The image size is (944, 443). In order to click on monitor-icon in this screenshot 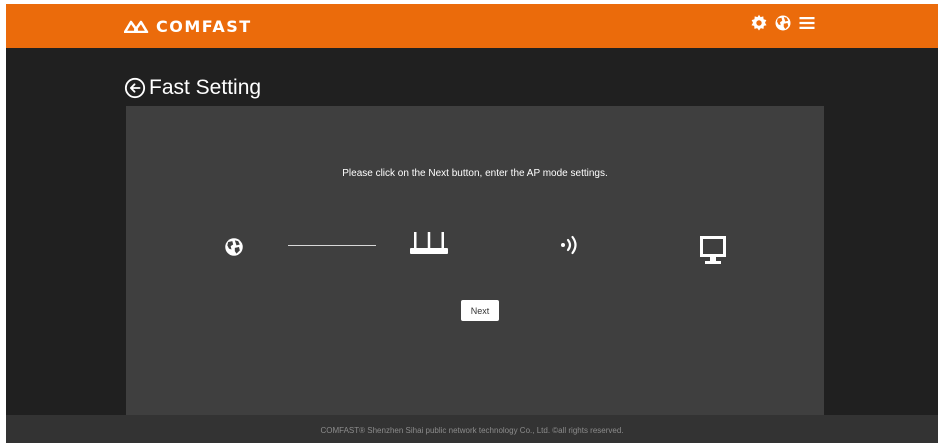, I will do `click(713, 251)`.